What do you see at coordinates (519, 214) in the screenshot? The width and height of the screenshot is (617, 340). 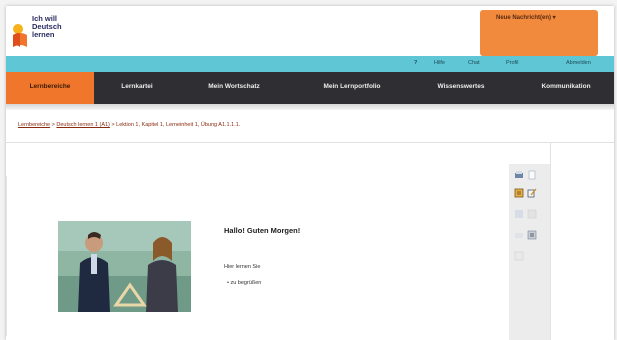 I see `back-icon` at bounding box center [519, 214].